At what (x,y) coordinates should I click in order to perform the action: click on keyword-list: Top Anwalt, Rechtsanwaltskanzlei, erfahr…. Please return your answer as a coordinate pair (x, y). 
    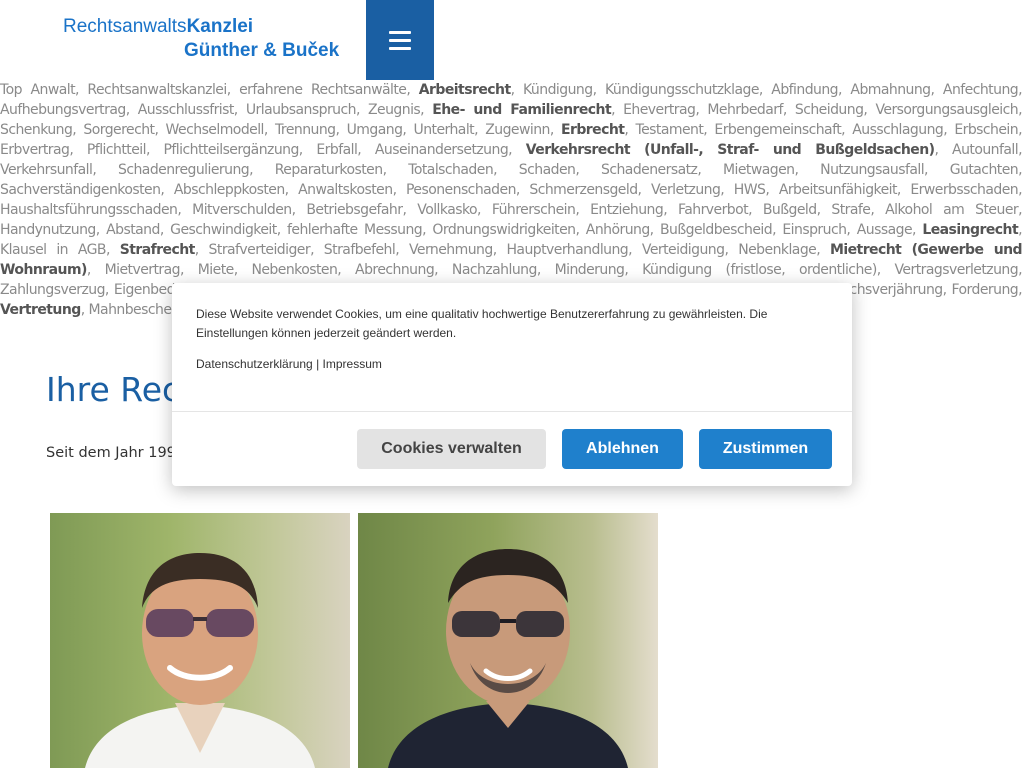
    Looking at the image, I should click on (209, 90).